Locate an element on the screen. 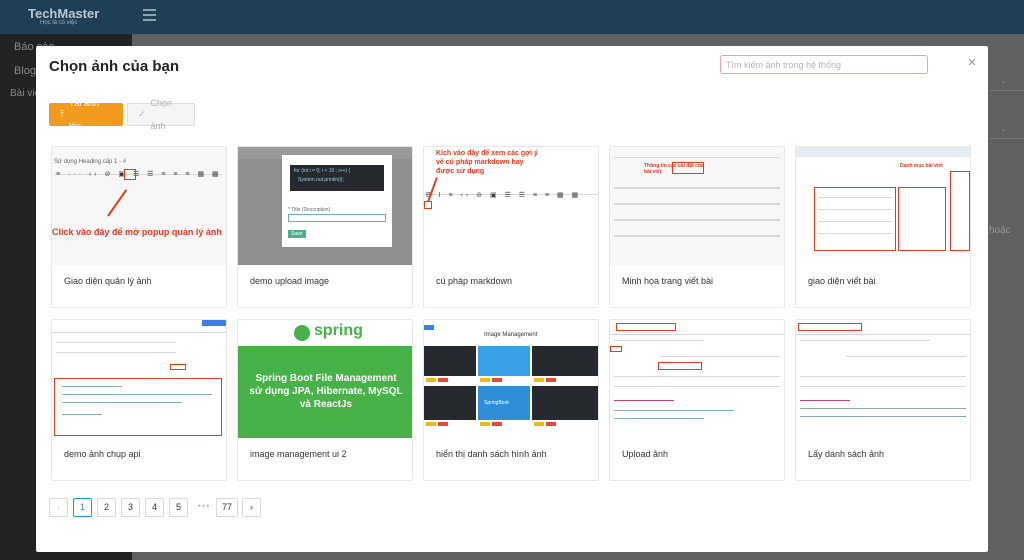 This screenshot has width=1024, height=560. background-logo: TechMaster is located at coordinates (64, 13).